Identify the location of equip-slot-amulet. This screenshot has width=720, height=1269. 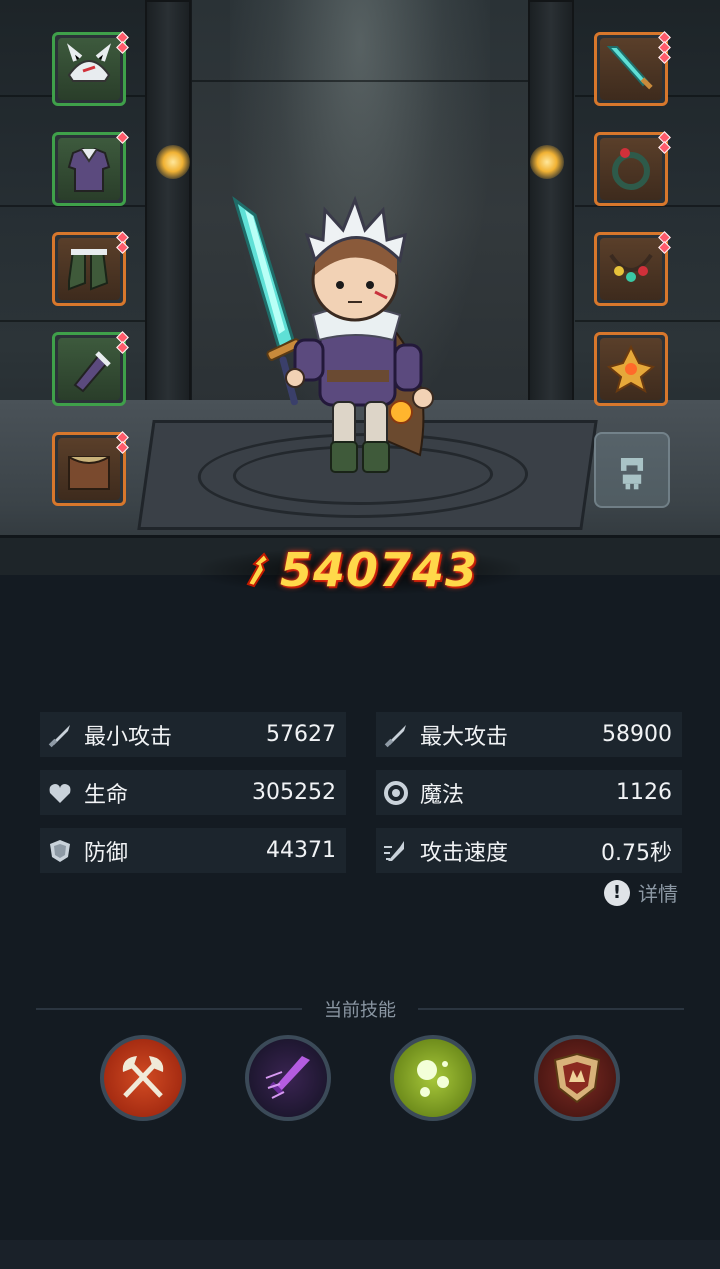
(631, 369).